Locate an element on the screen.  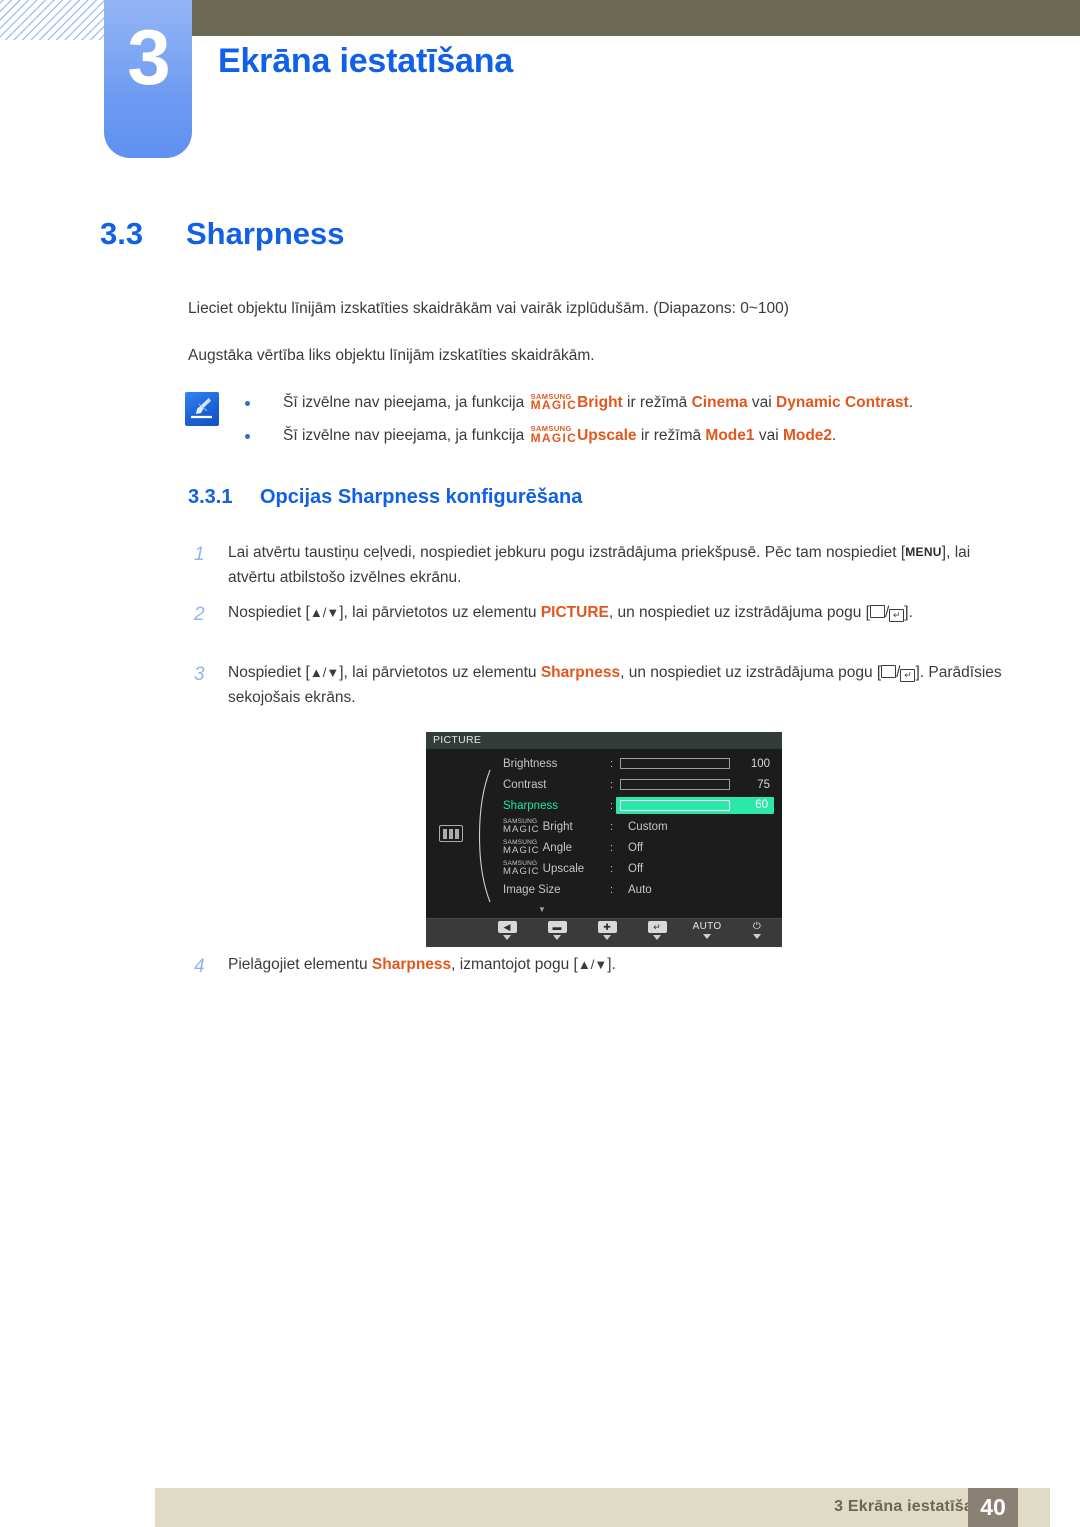
back-button: ◀ is located at coordinates (507, 930).